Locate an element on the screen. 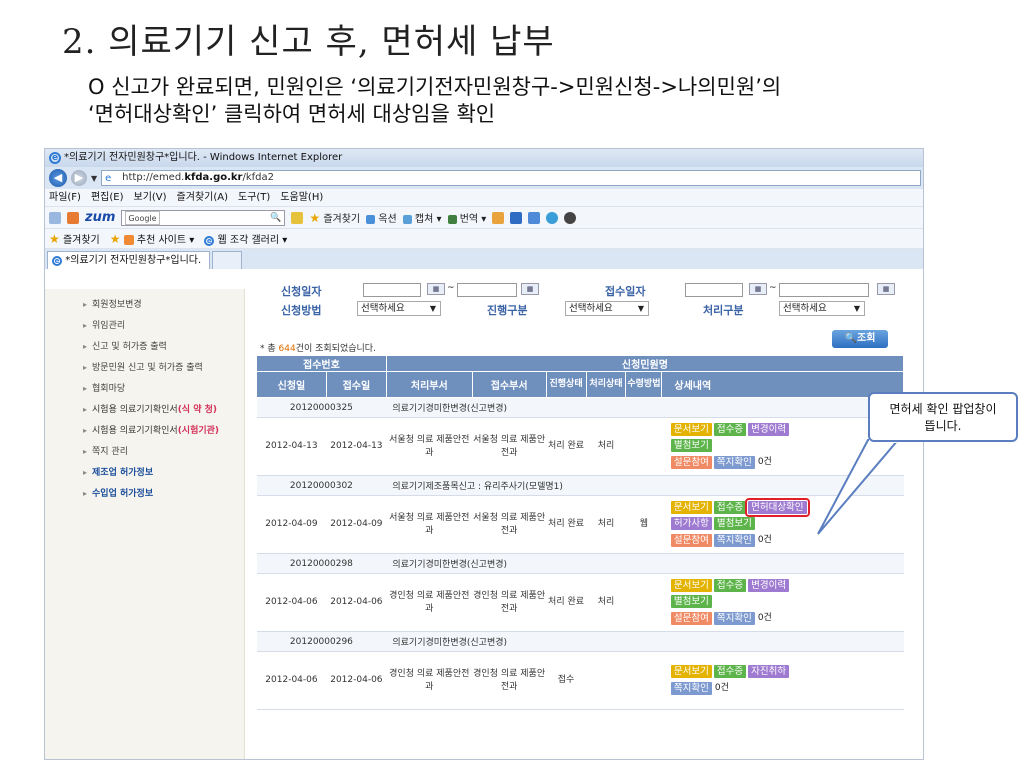 The height and width of the screenshot is (768, 1024). settings-icon is located at coordinates (55, 217).